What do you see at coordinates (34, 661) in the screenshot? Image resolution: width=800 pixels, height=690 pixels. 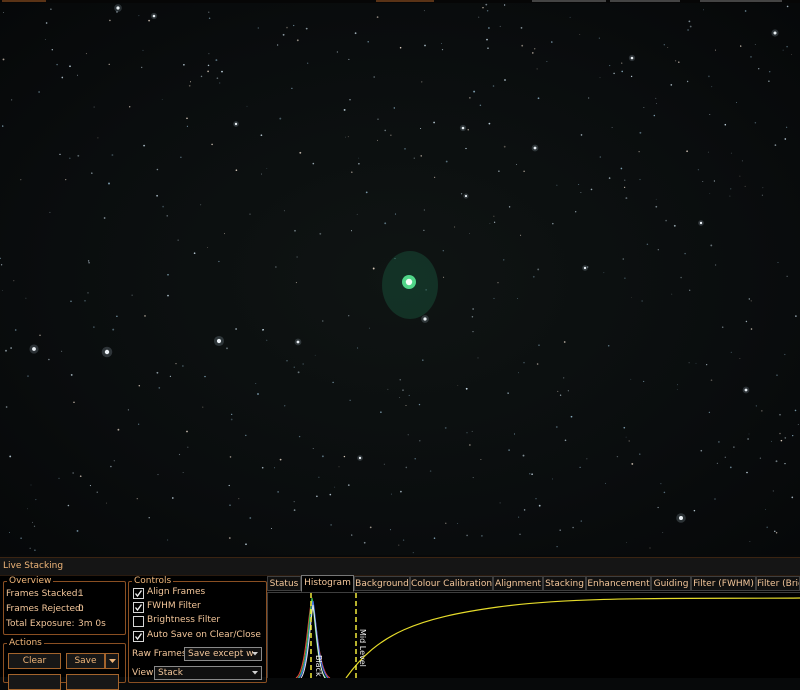 I see `clear-button: Clear` at bounding box center [34, 661].